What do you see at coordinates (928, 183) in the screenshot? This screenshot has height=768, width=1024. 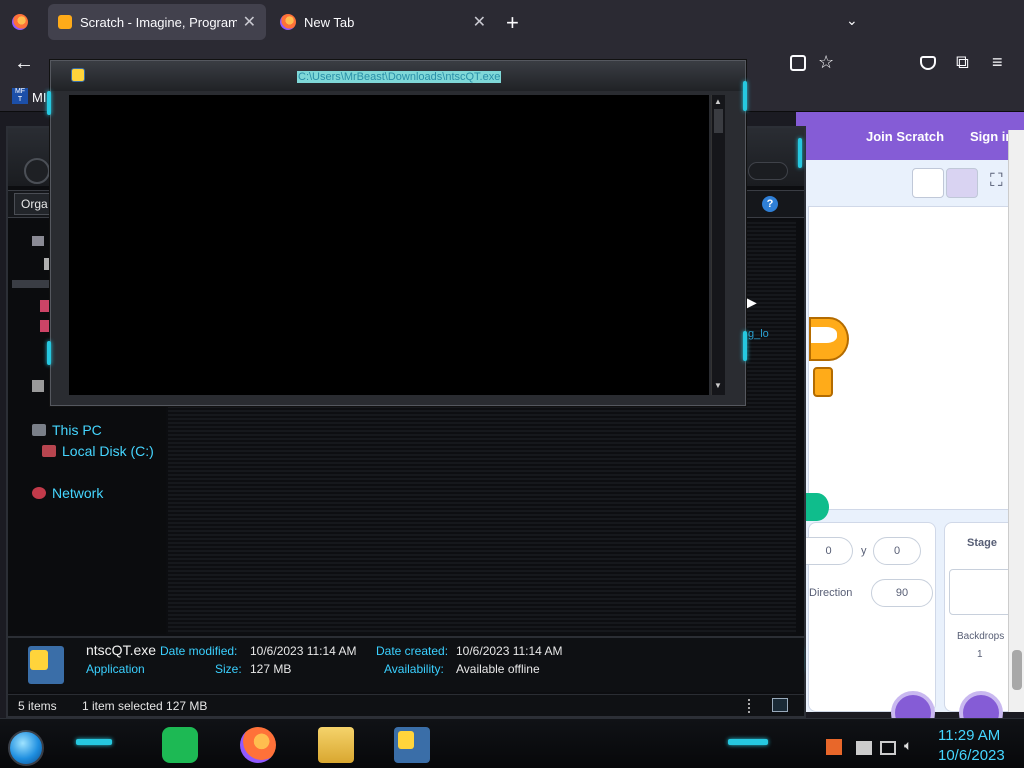 I see `small-stage-button` at bounding box center [928, 183].